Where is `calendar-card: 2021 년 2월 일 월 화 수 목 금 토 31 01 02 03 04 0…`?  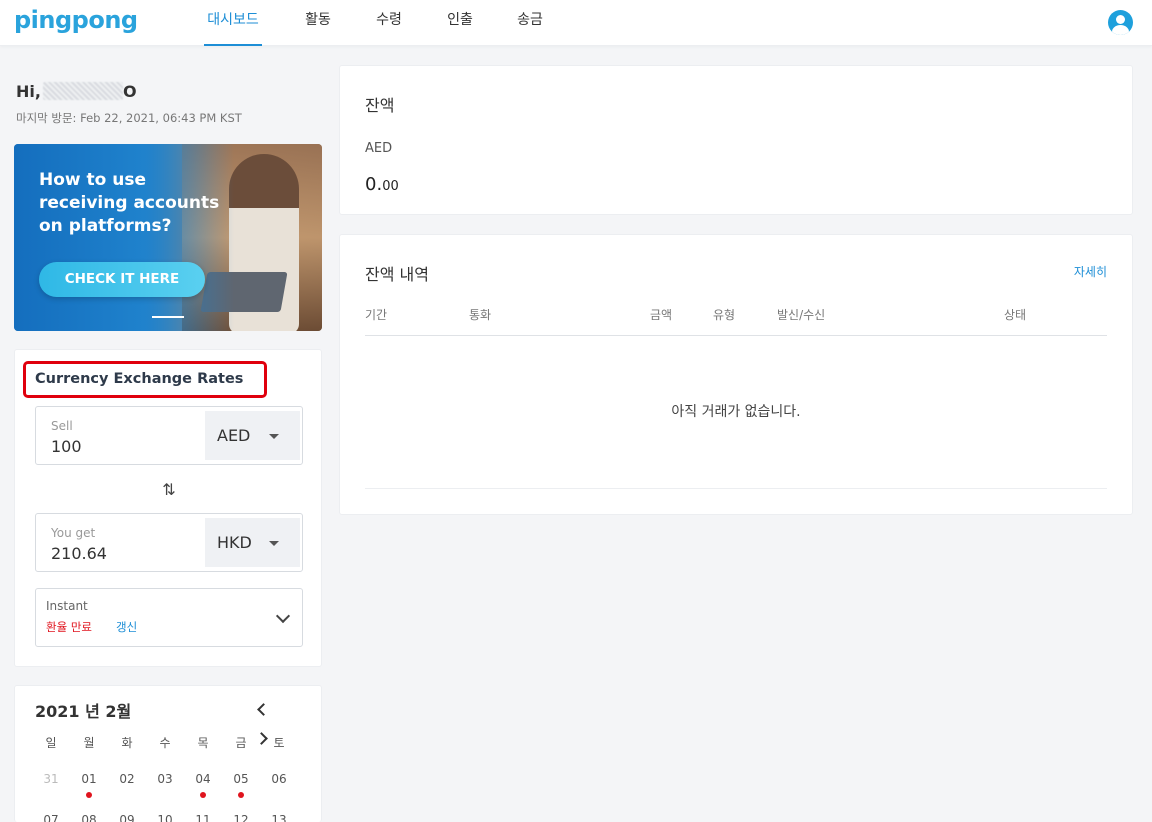
calendar-card: 2021 년 2월 일 월 화 수 목 금 토 31 01 02 03 04 0… is located at coordinates (168, 753).